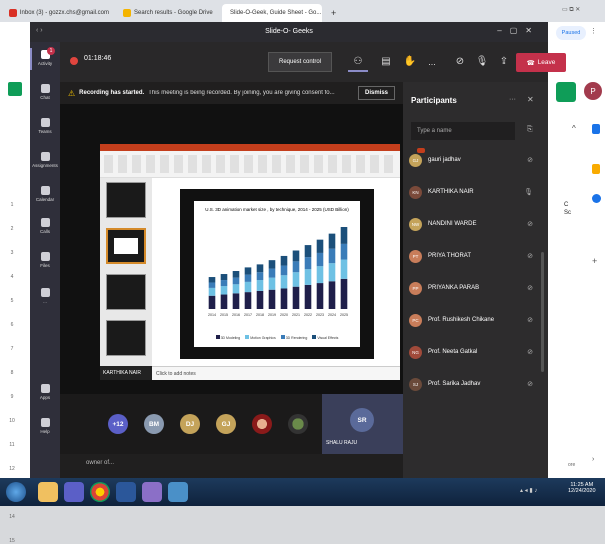 The image size is (605, 544). Describe the element at coordinates (168, 13) in the screenshot. I see `browser-tab-drive: Search results - Google Drive` at that location.